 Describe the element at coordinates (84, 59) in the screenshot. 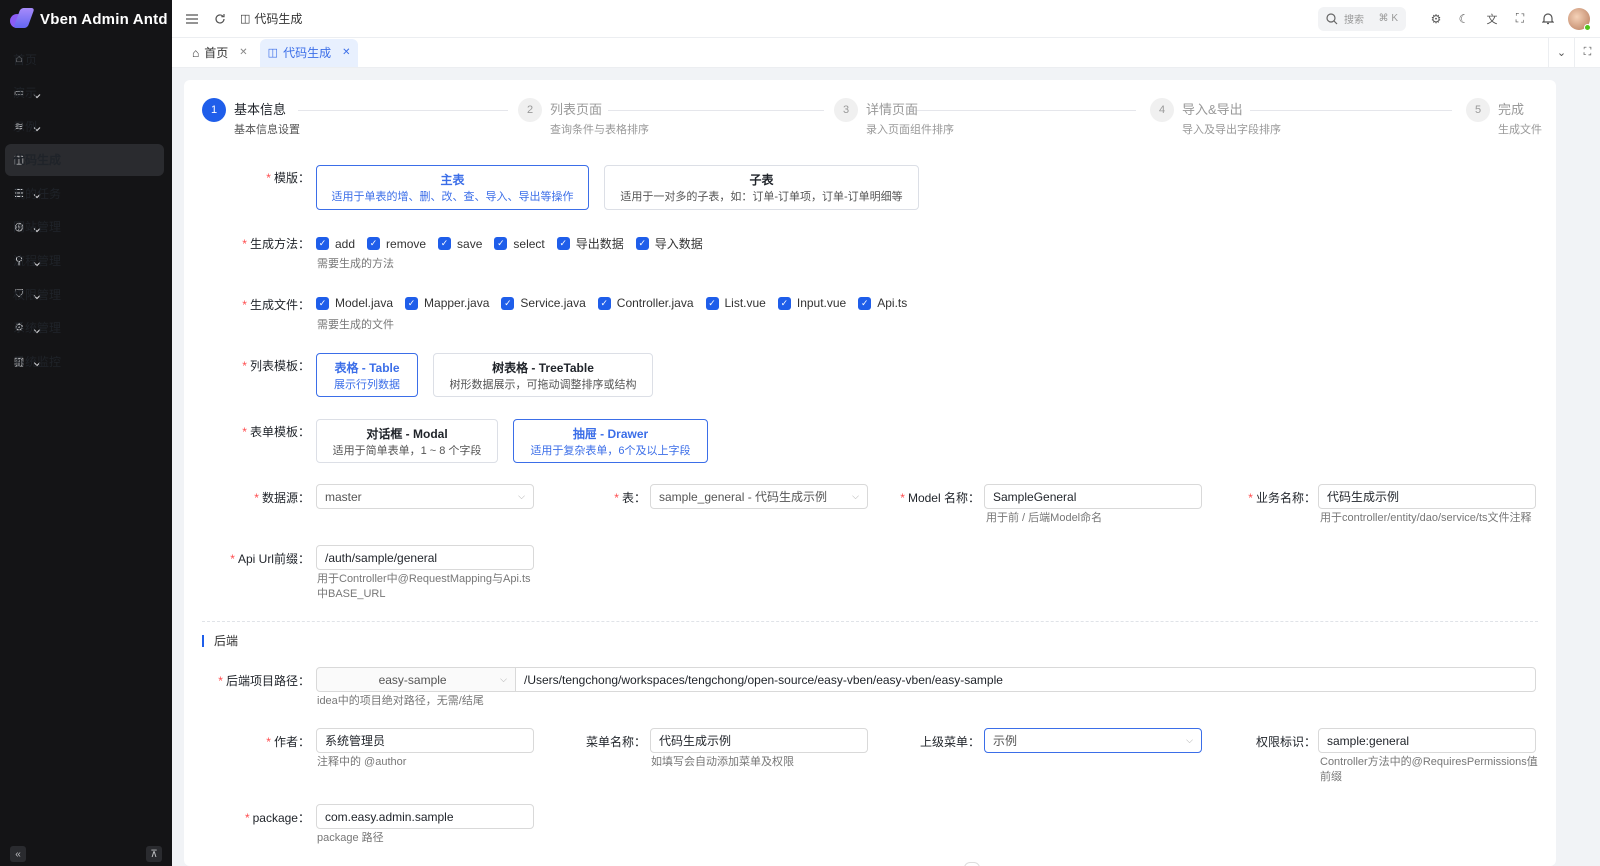

I see `sidebar-item-0: ⌂ 首页` at that location.